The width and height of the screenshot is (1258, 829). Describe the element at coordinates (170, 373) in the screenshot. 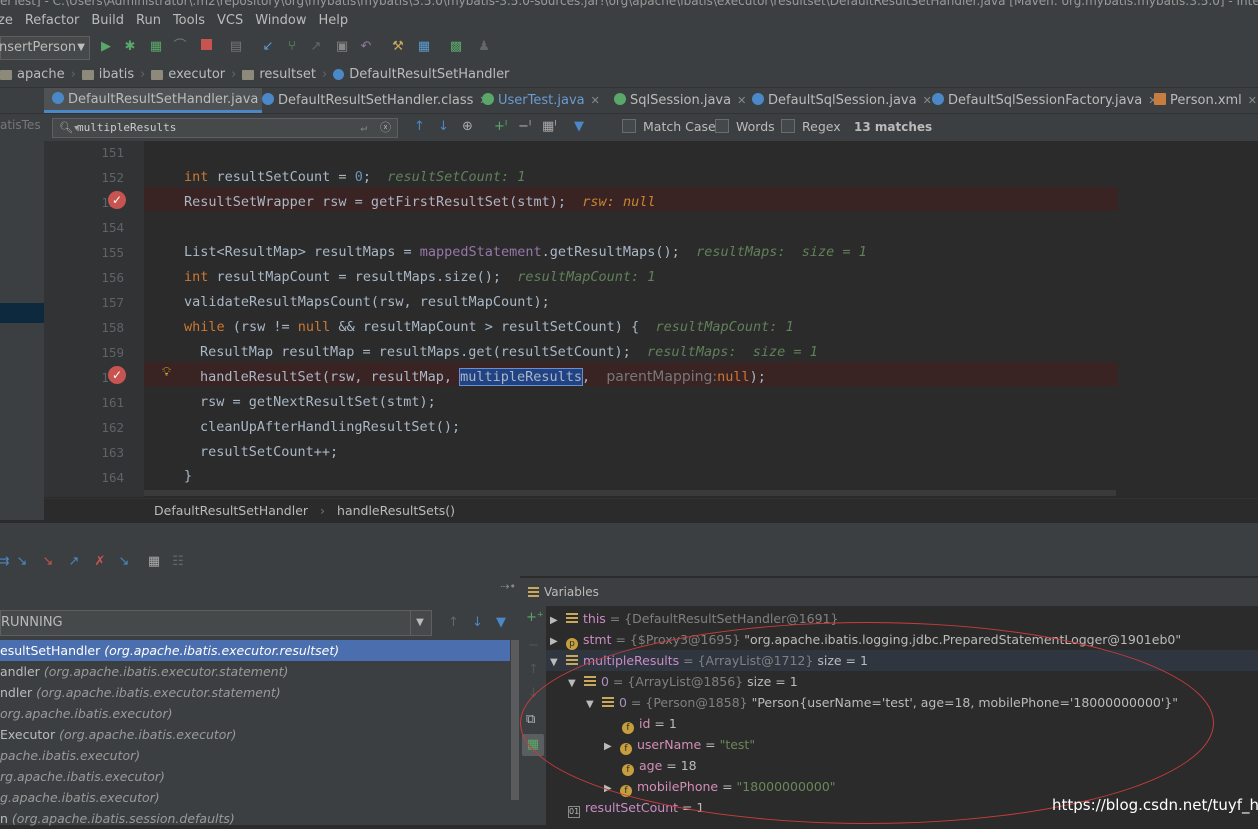

I see `lightbulb-icon: 💡︎` at that location.